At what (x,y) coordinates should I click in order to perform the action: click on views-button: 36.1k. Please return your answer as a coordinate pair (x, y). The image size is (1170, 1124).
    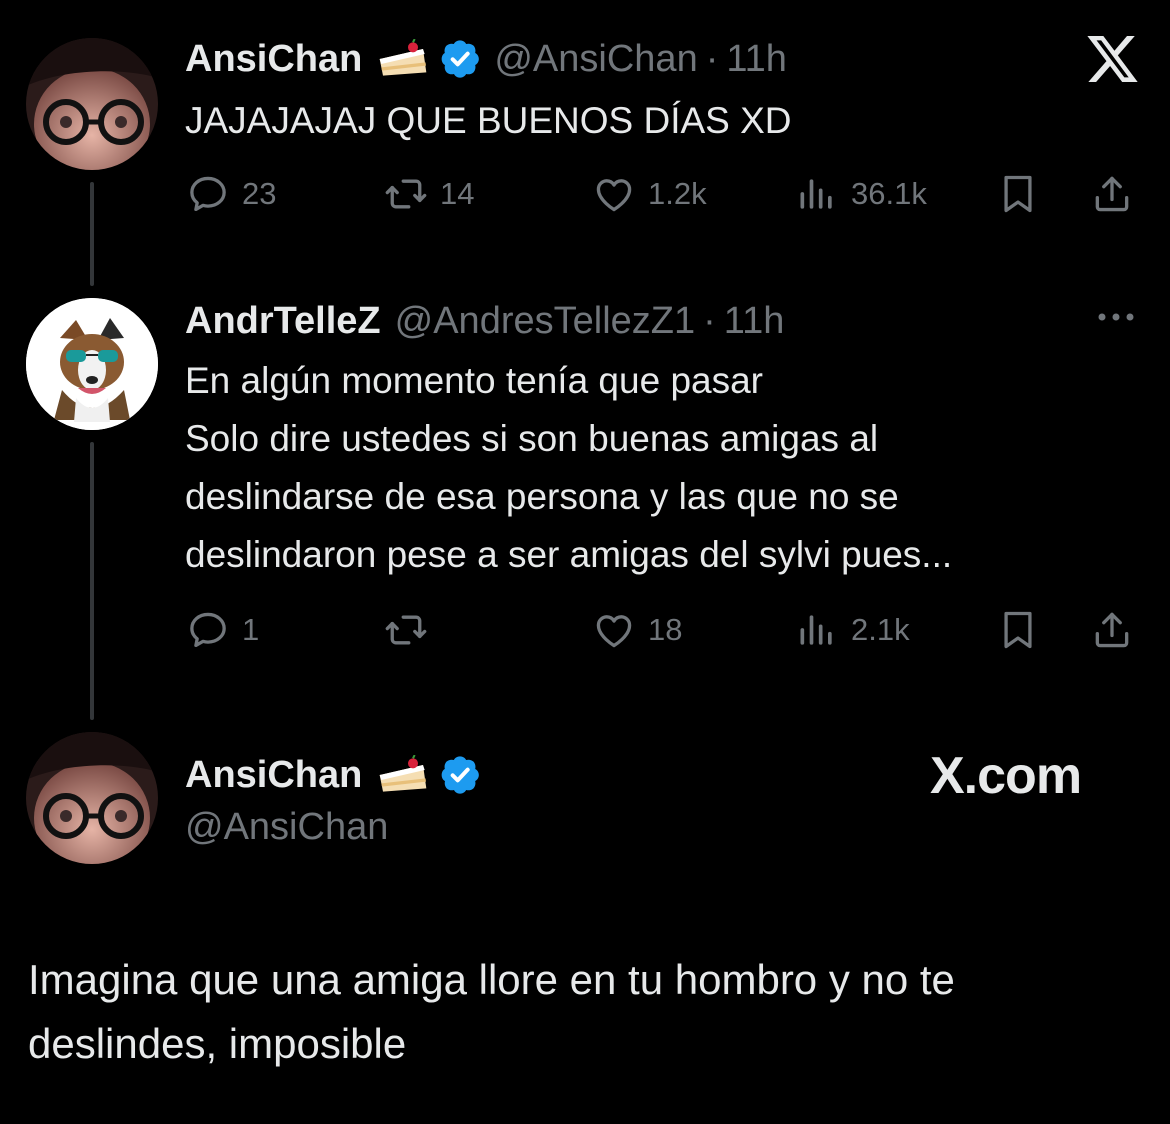
    Looking at the image, I should click on (861, 194).